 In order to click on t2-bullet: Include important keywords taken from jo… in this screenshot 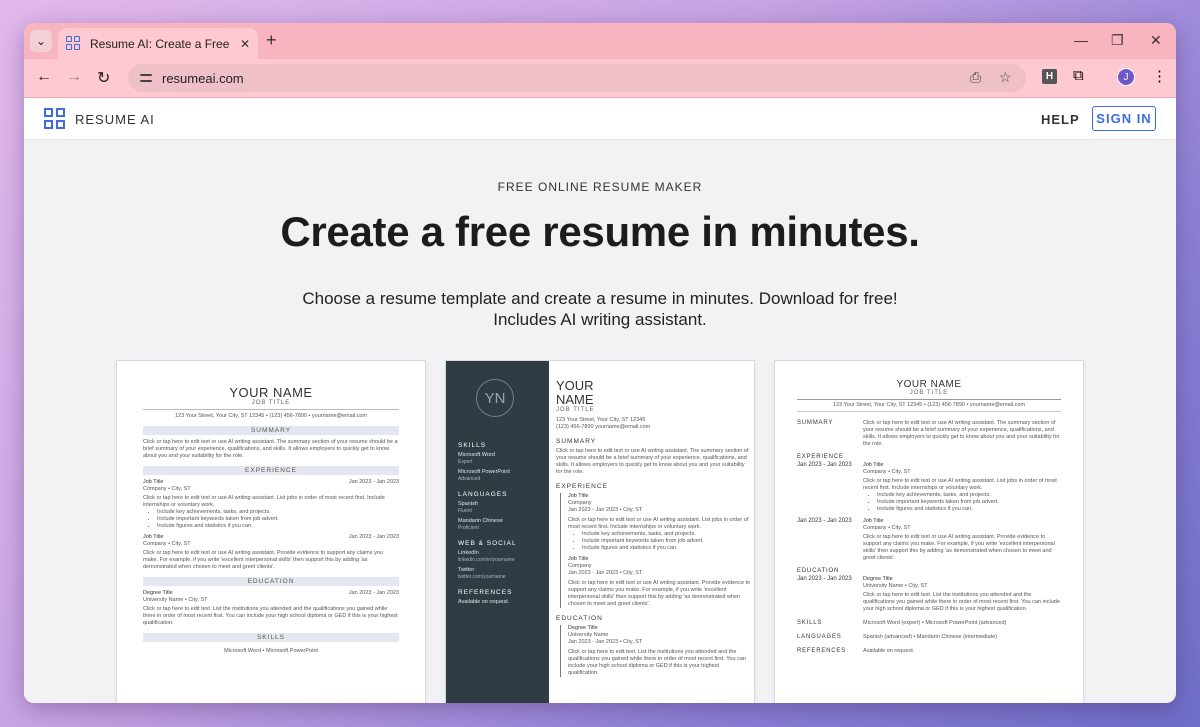, I will do `click(666, 541)`.